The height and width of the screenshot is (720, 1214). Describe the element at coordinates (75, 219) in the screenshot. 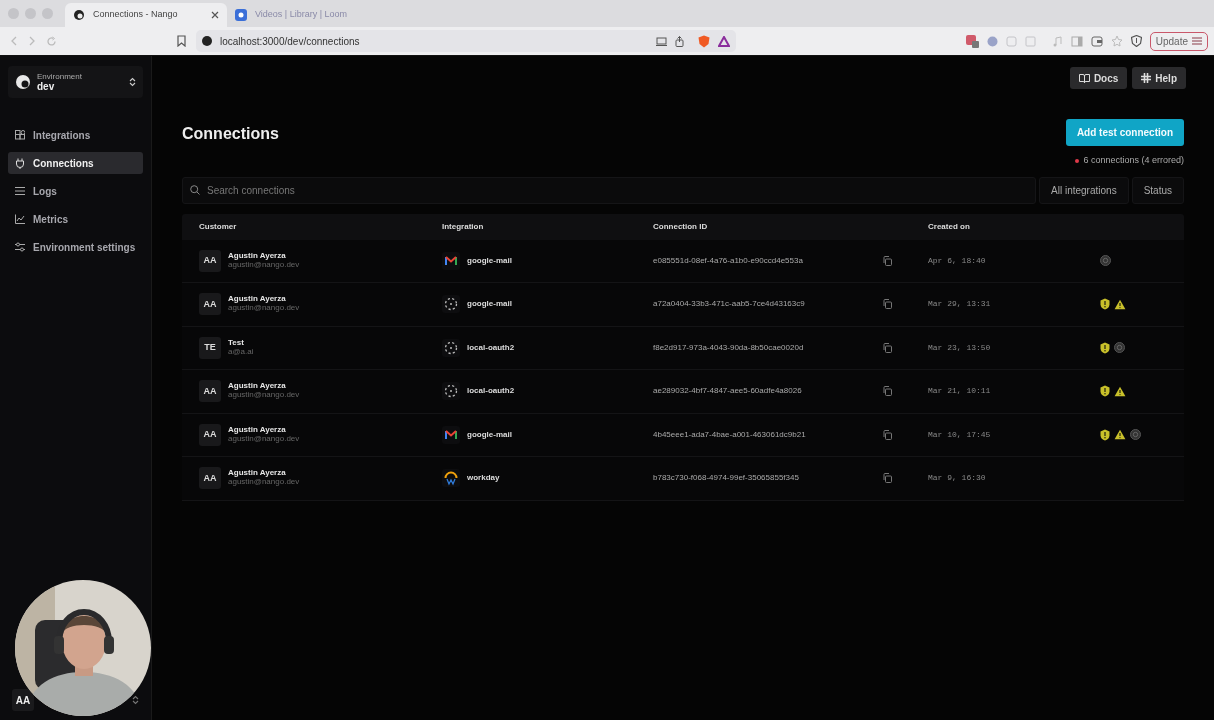

I see `sidebar-item: Metrics` at that location.